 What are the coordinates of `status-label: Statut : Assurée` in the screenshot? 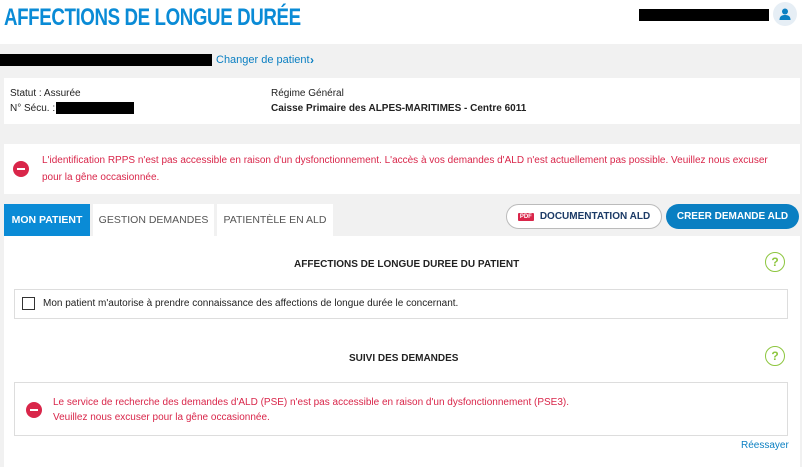 It's located at (45, 93).